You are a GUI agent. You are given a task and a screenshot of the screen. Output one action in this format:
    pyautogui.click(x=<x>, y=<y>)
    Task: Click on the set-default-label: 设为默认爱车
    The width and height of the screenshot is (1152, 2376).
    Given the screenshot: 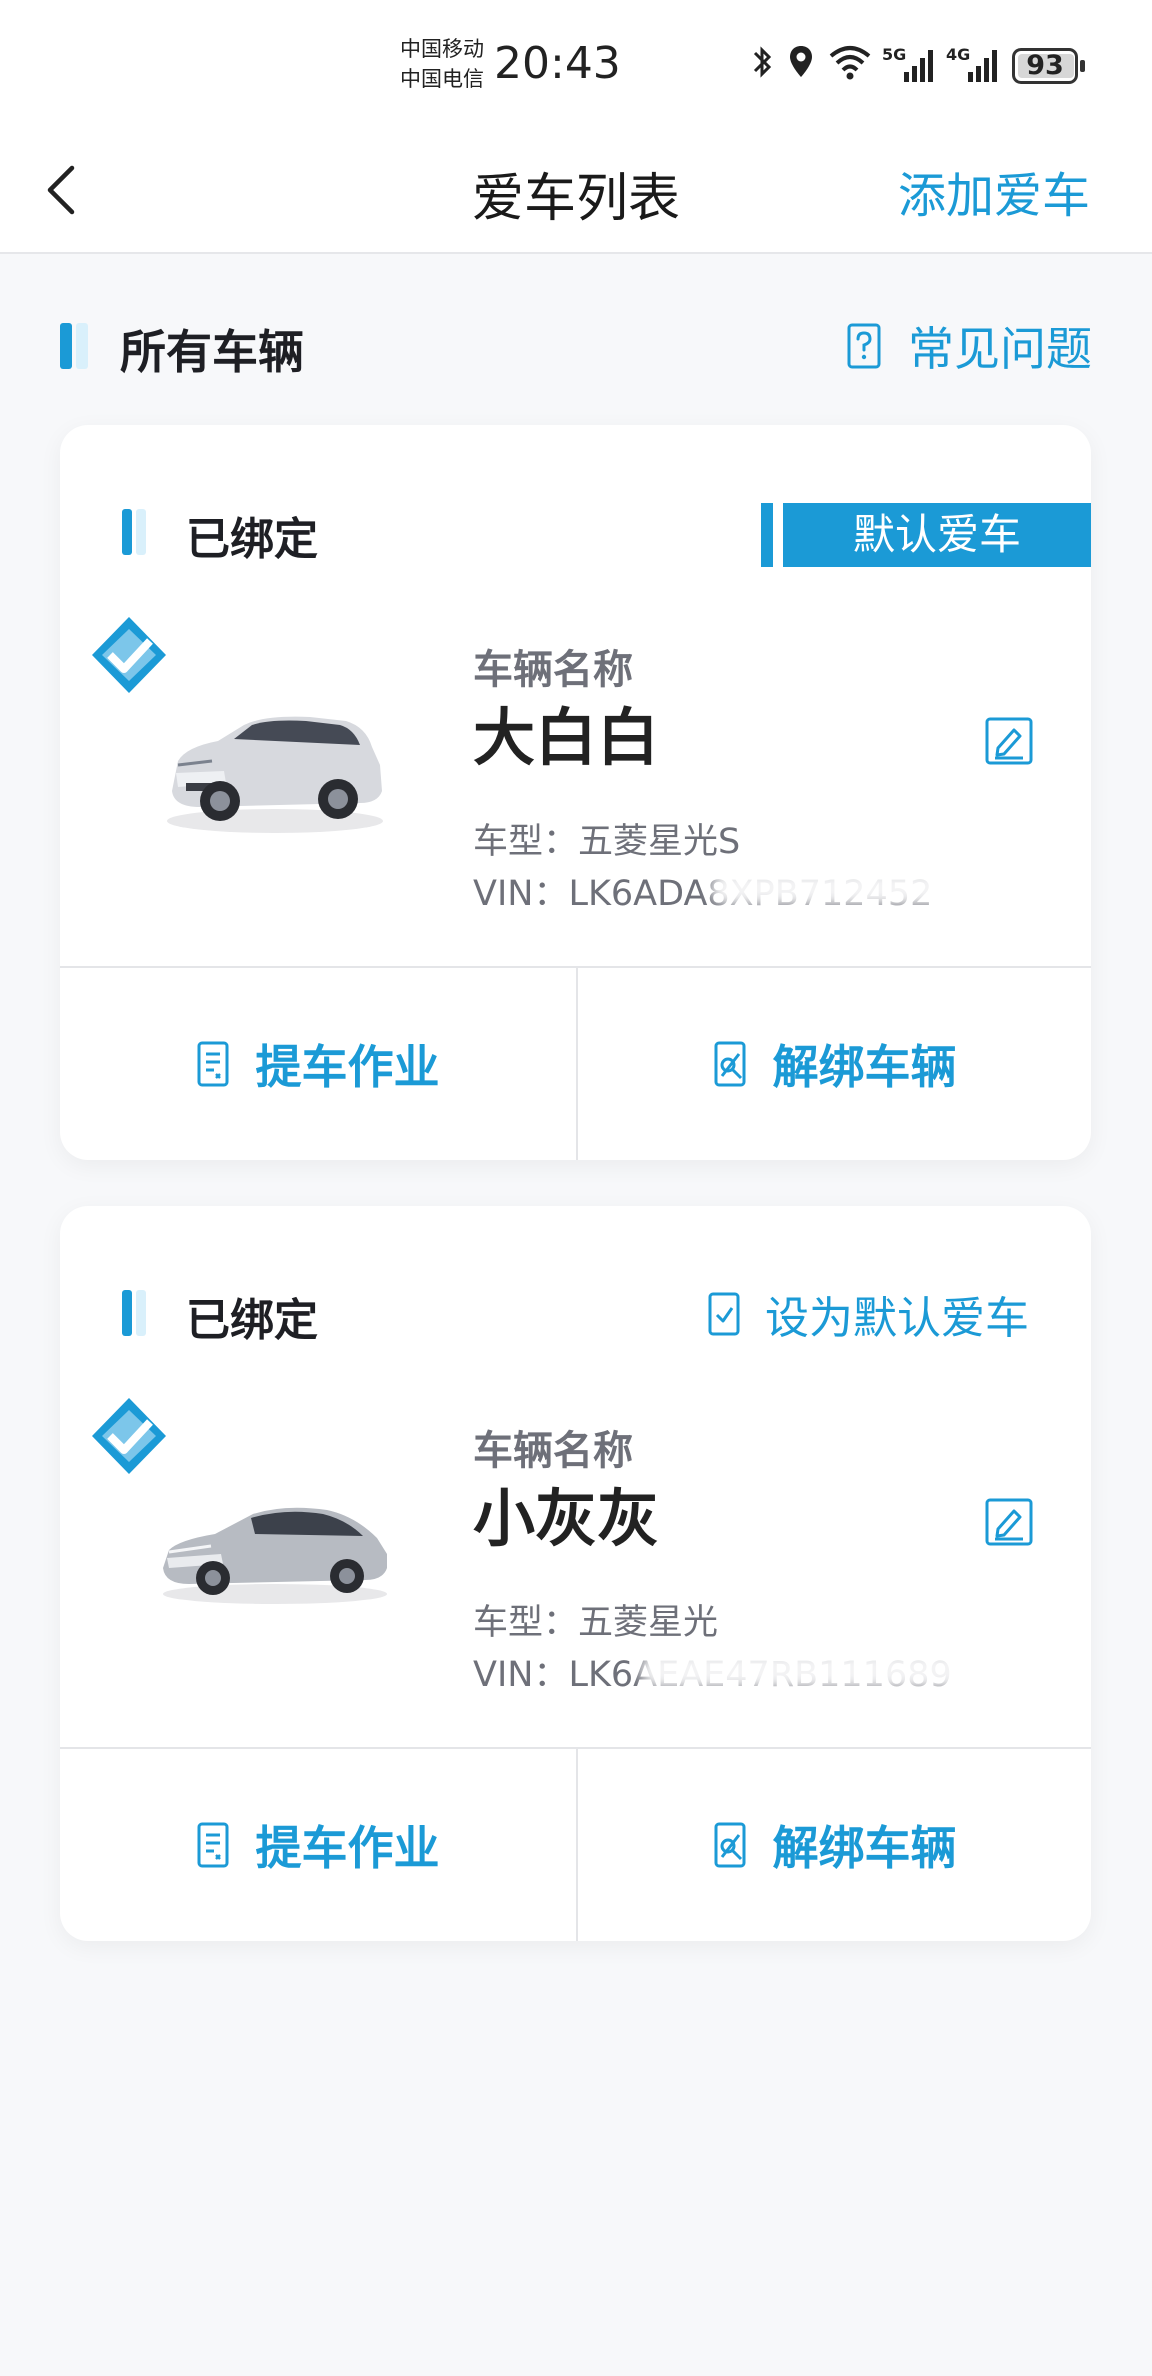 What is the action you would take?
    pyautogui.click(x=897, y=1318)
    